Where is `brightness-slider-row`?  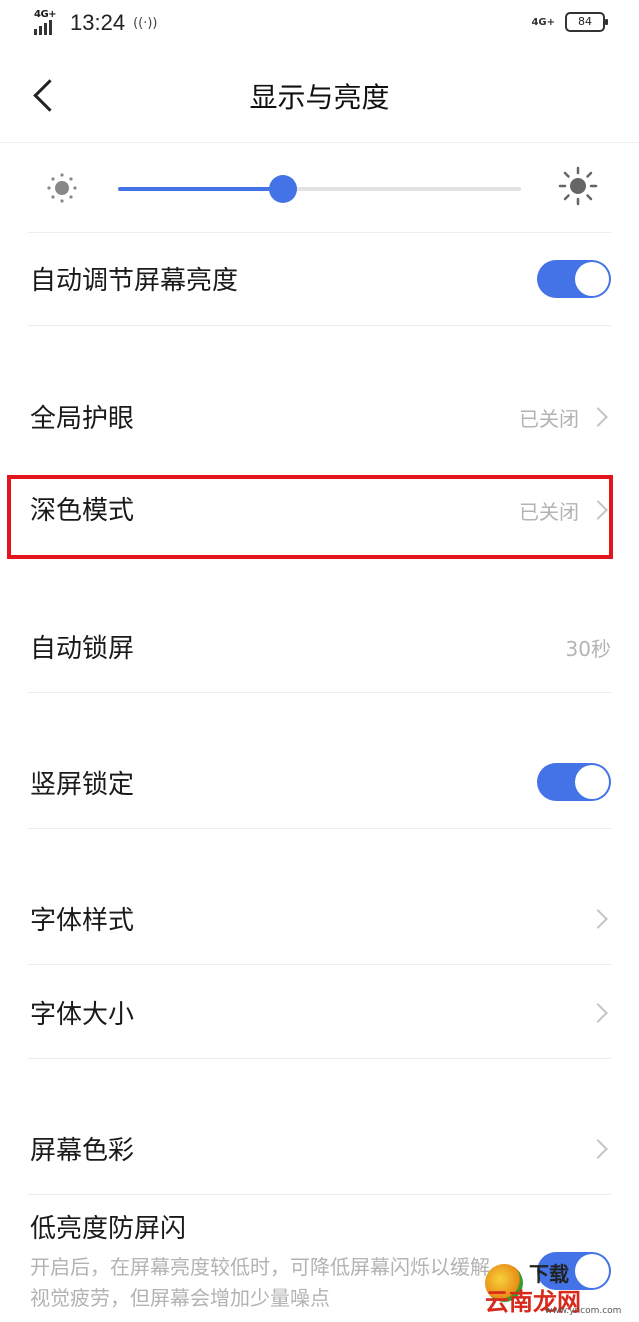
brightness-slider-row is located at coordinates (319, 187).